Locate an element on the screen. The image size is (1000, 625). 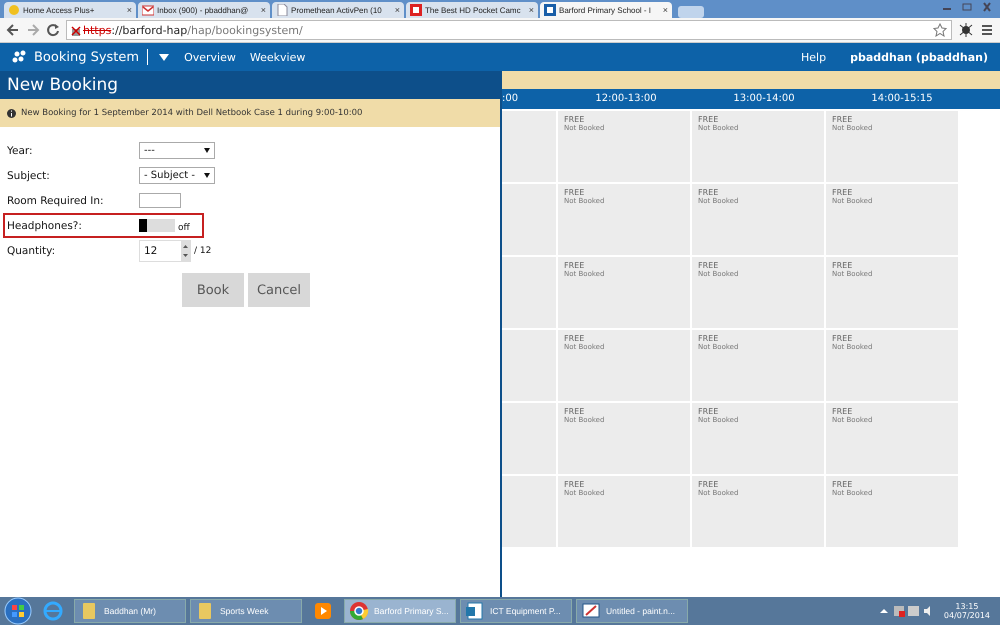
column-header: :00 is located at coordinates (511, 99).